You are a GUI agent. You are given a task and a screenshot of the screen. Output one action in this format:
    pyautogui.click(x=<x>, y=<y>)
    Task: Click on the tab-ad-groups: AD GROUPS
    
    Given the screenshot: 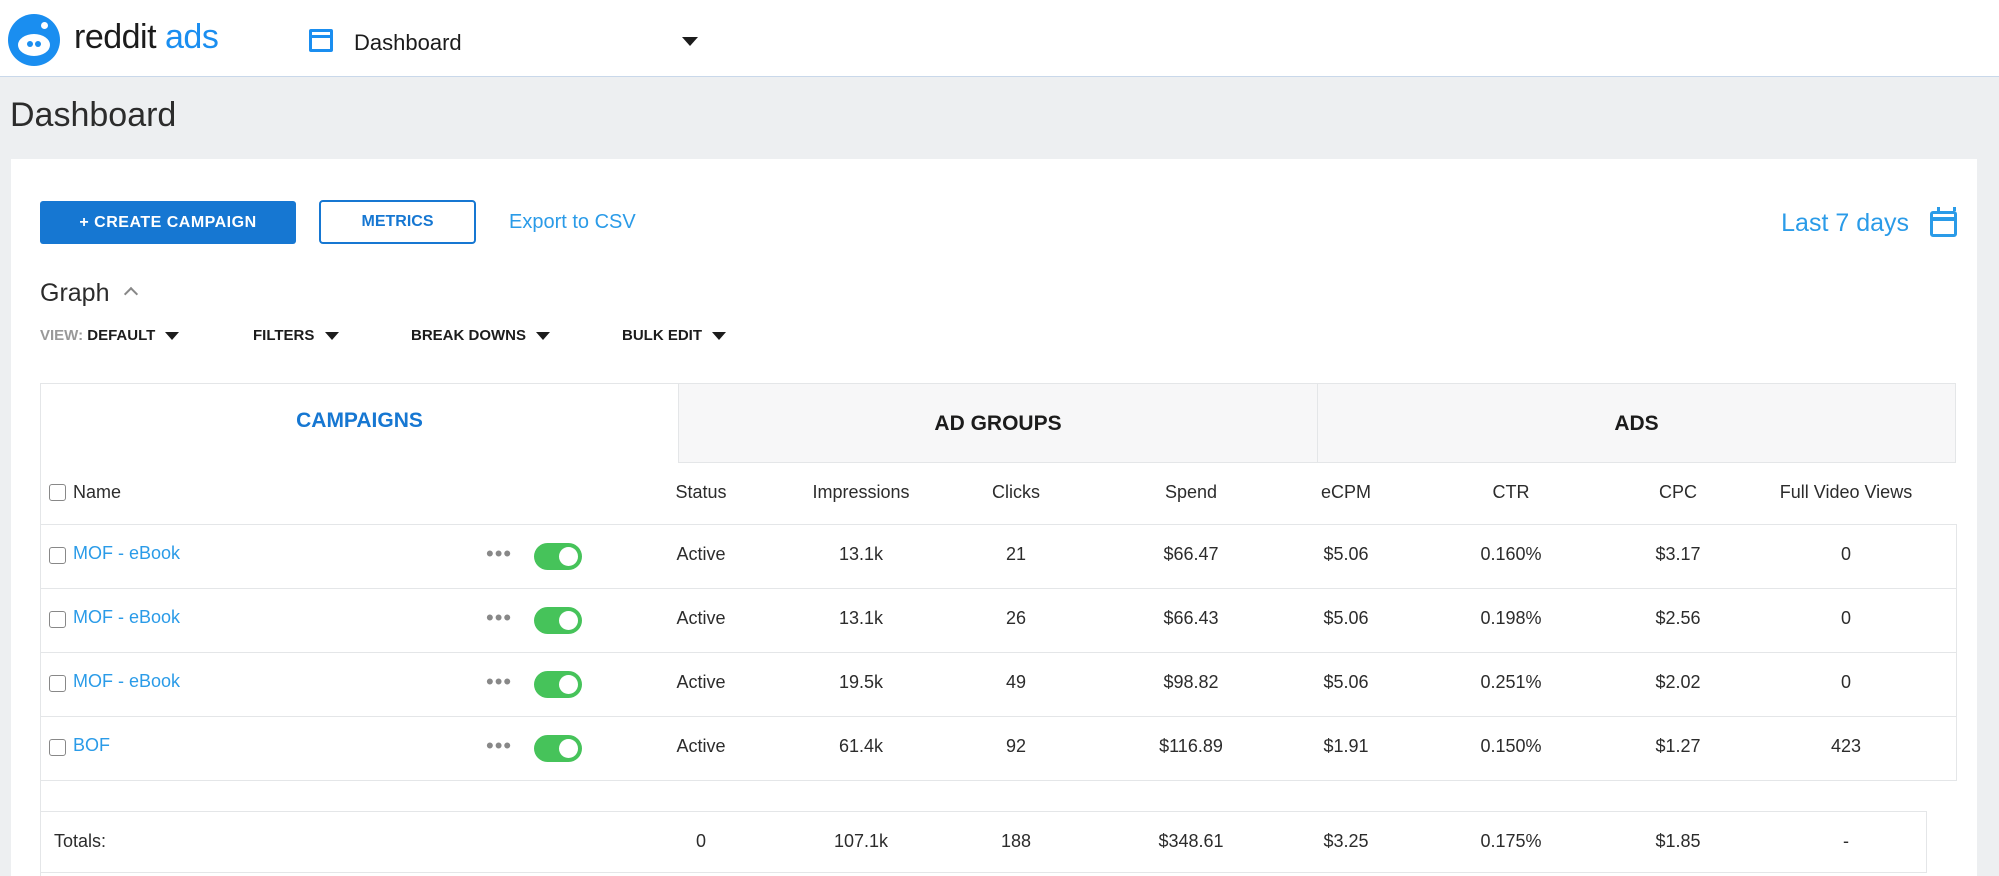 What is the action you would take?
    pyautogui.click(x=998, y=423)
    